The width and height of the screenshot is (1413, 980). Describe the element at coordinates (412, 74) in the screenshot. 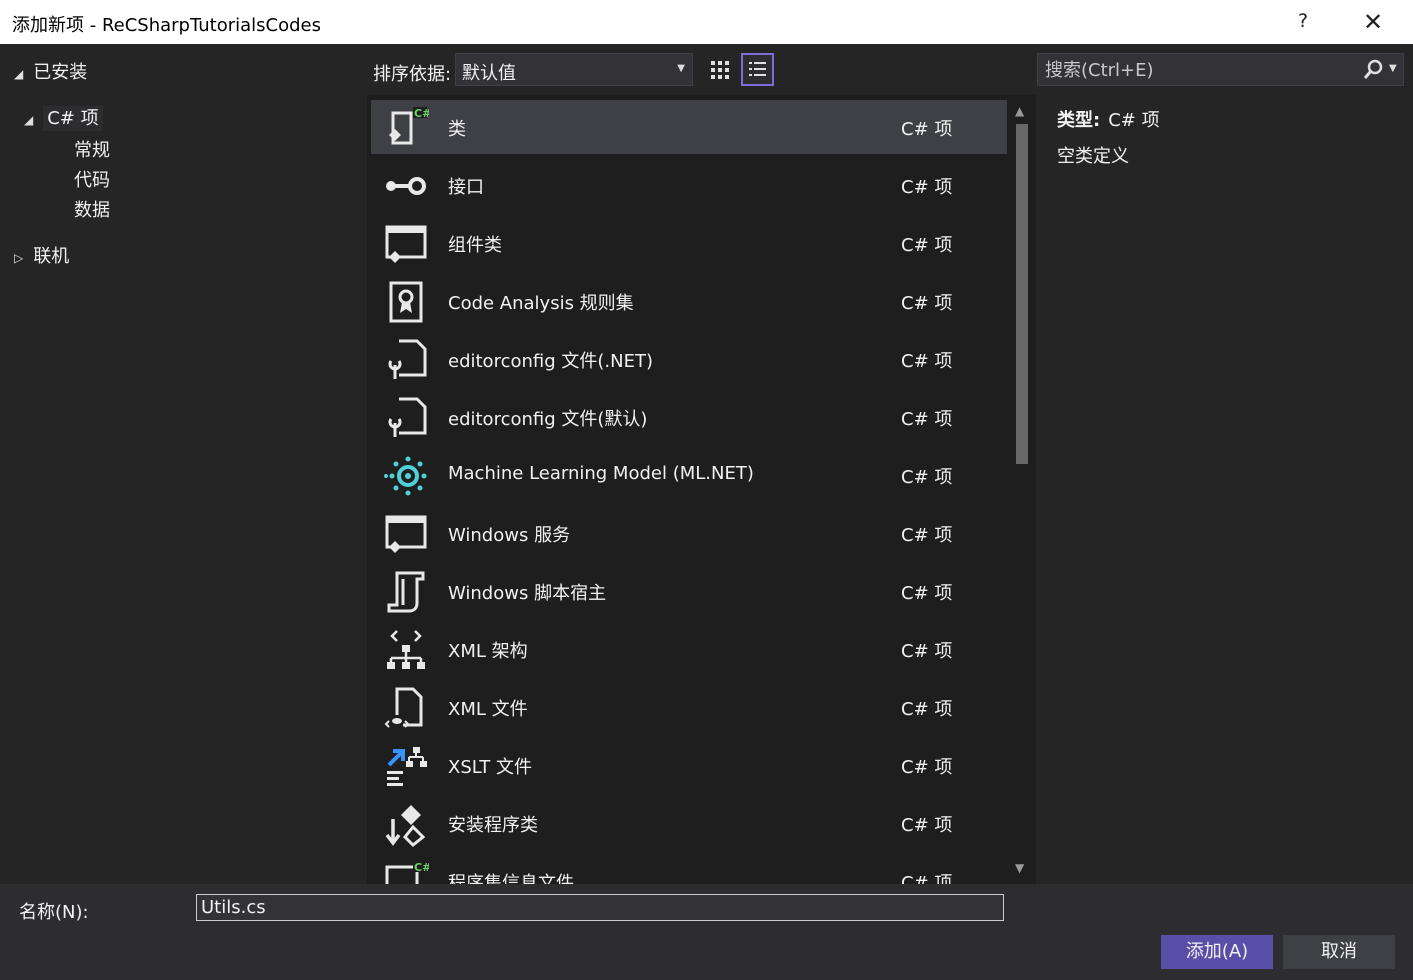

I see `sort-label: 排序依据:` at that location.